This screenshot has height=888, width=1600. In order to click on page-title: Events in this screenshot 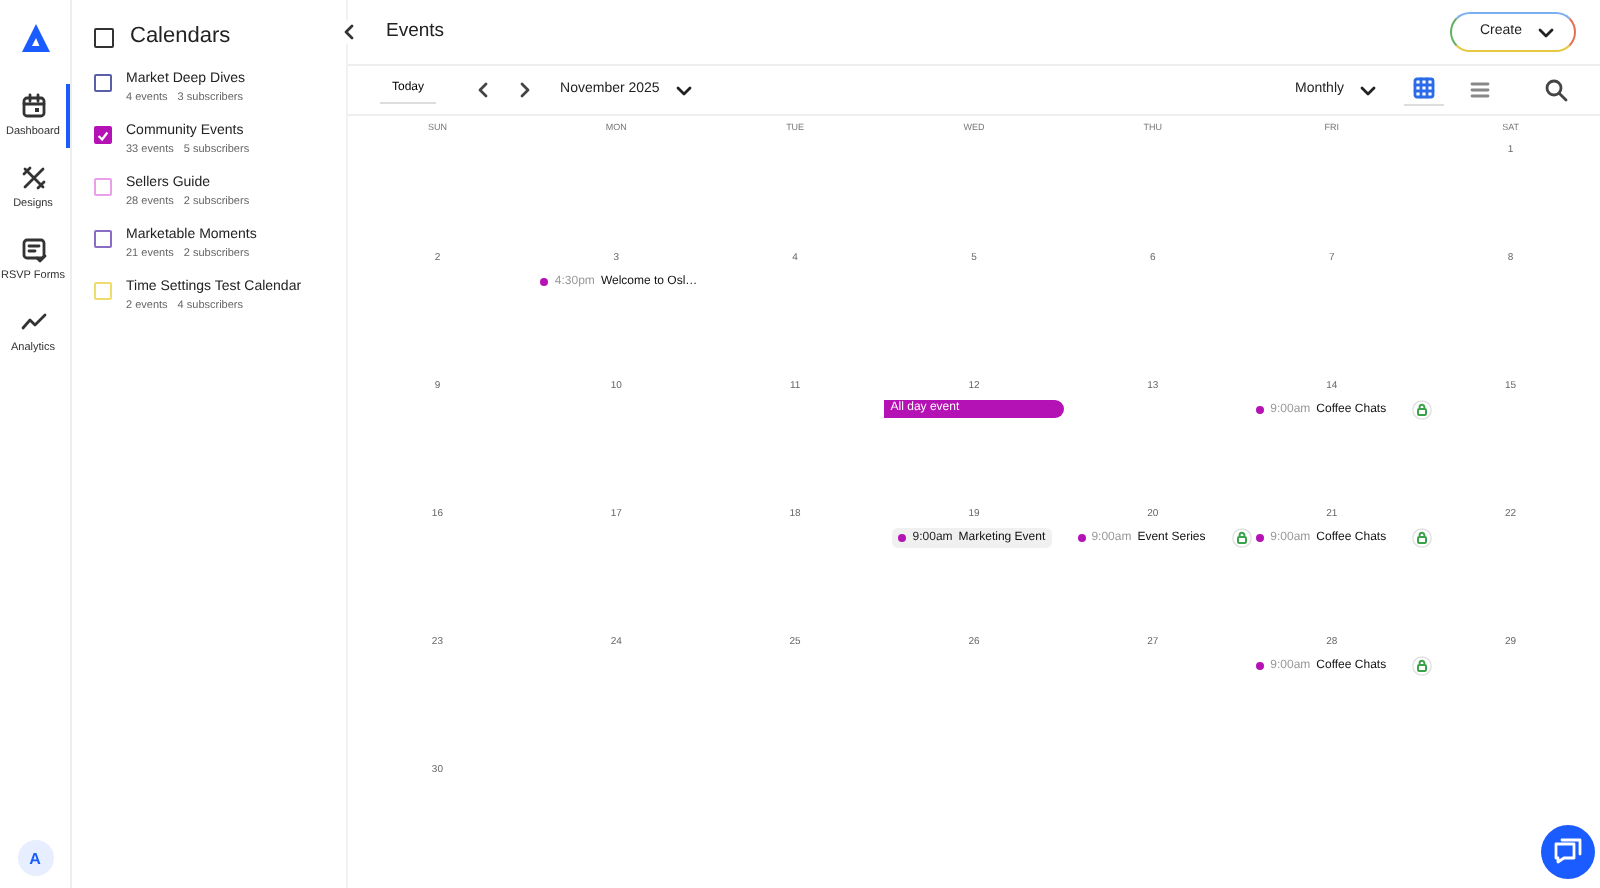, I will do `click(416, 31)`.